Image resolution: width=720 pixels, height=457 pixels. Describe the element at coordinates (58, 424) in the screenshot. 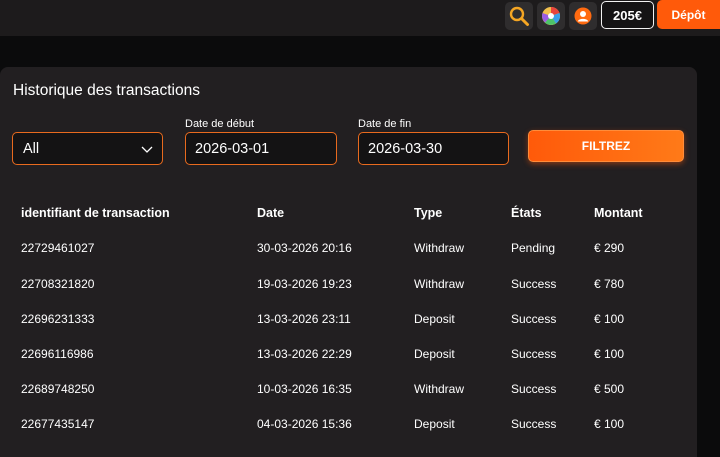

I see `transaction-id: 22677435147` at that location.